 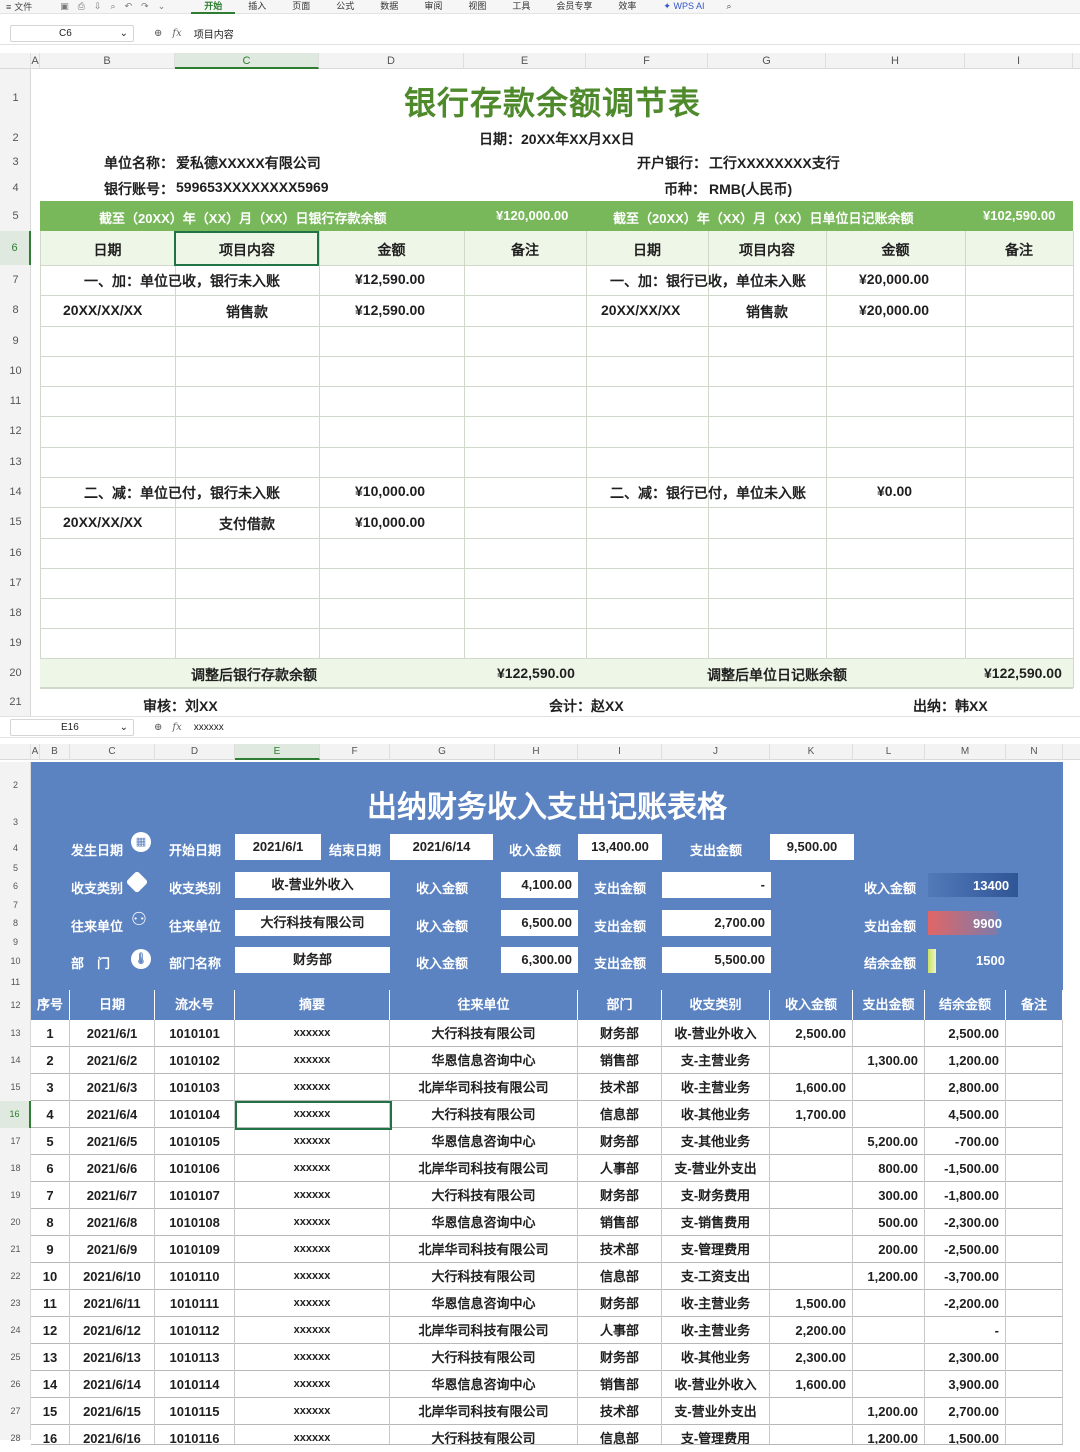 I want to click on cell-r16-c4: xxxxxx, so click(x=312, y=1434).